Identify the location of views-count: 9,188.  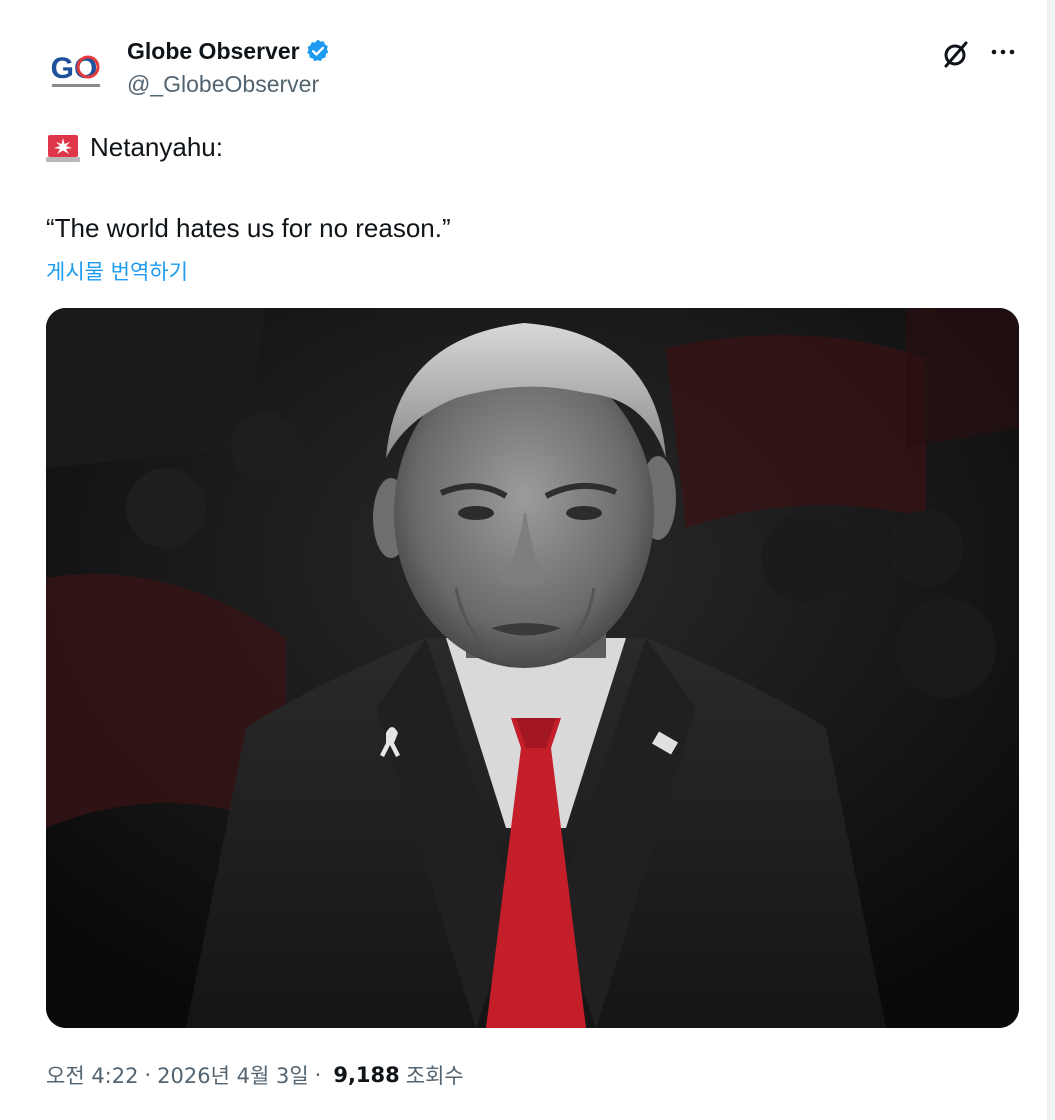
(366, 1075).